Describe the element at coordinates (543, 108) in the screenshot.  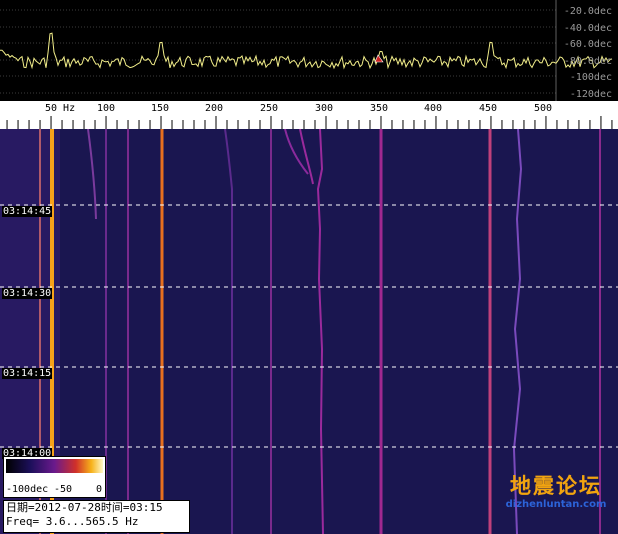
I see `freq-label: 500` at that location.